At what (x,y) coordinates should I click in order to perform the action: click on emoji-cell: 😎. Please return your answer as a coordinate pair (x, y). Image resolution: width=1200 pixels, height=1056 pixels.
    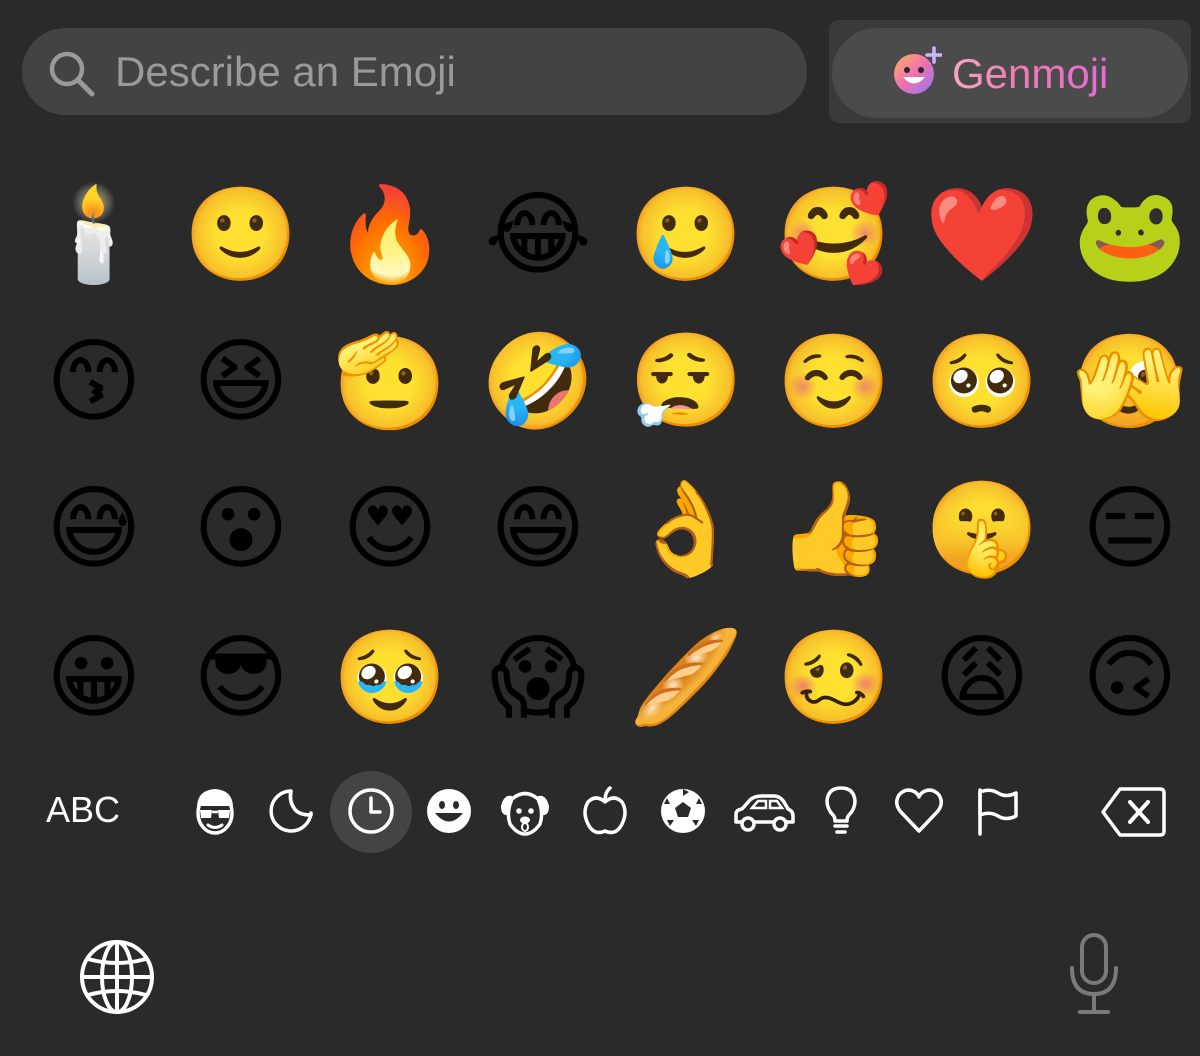
    Looking at the image, I should click on (241, 678).